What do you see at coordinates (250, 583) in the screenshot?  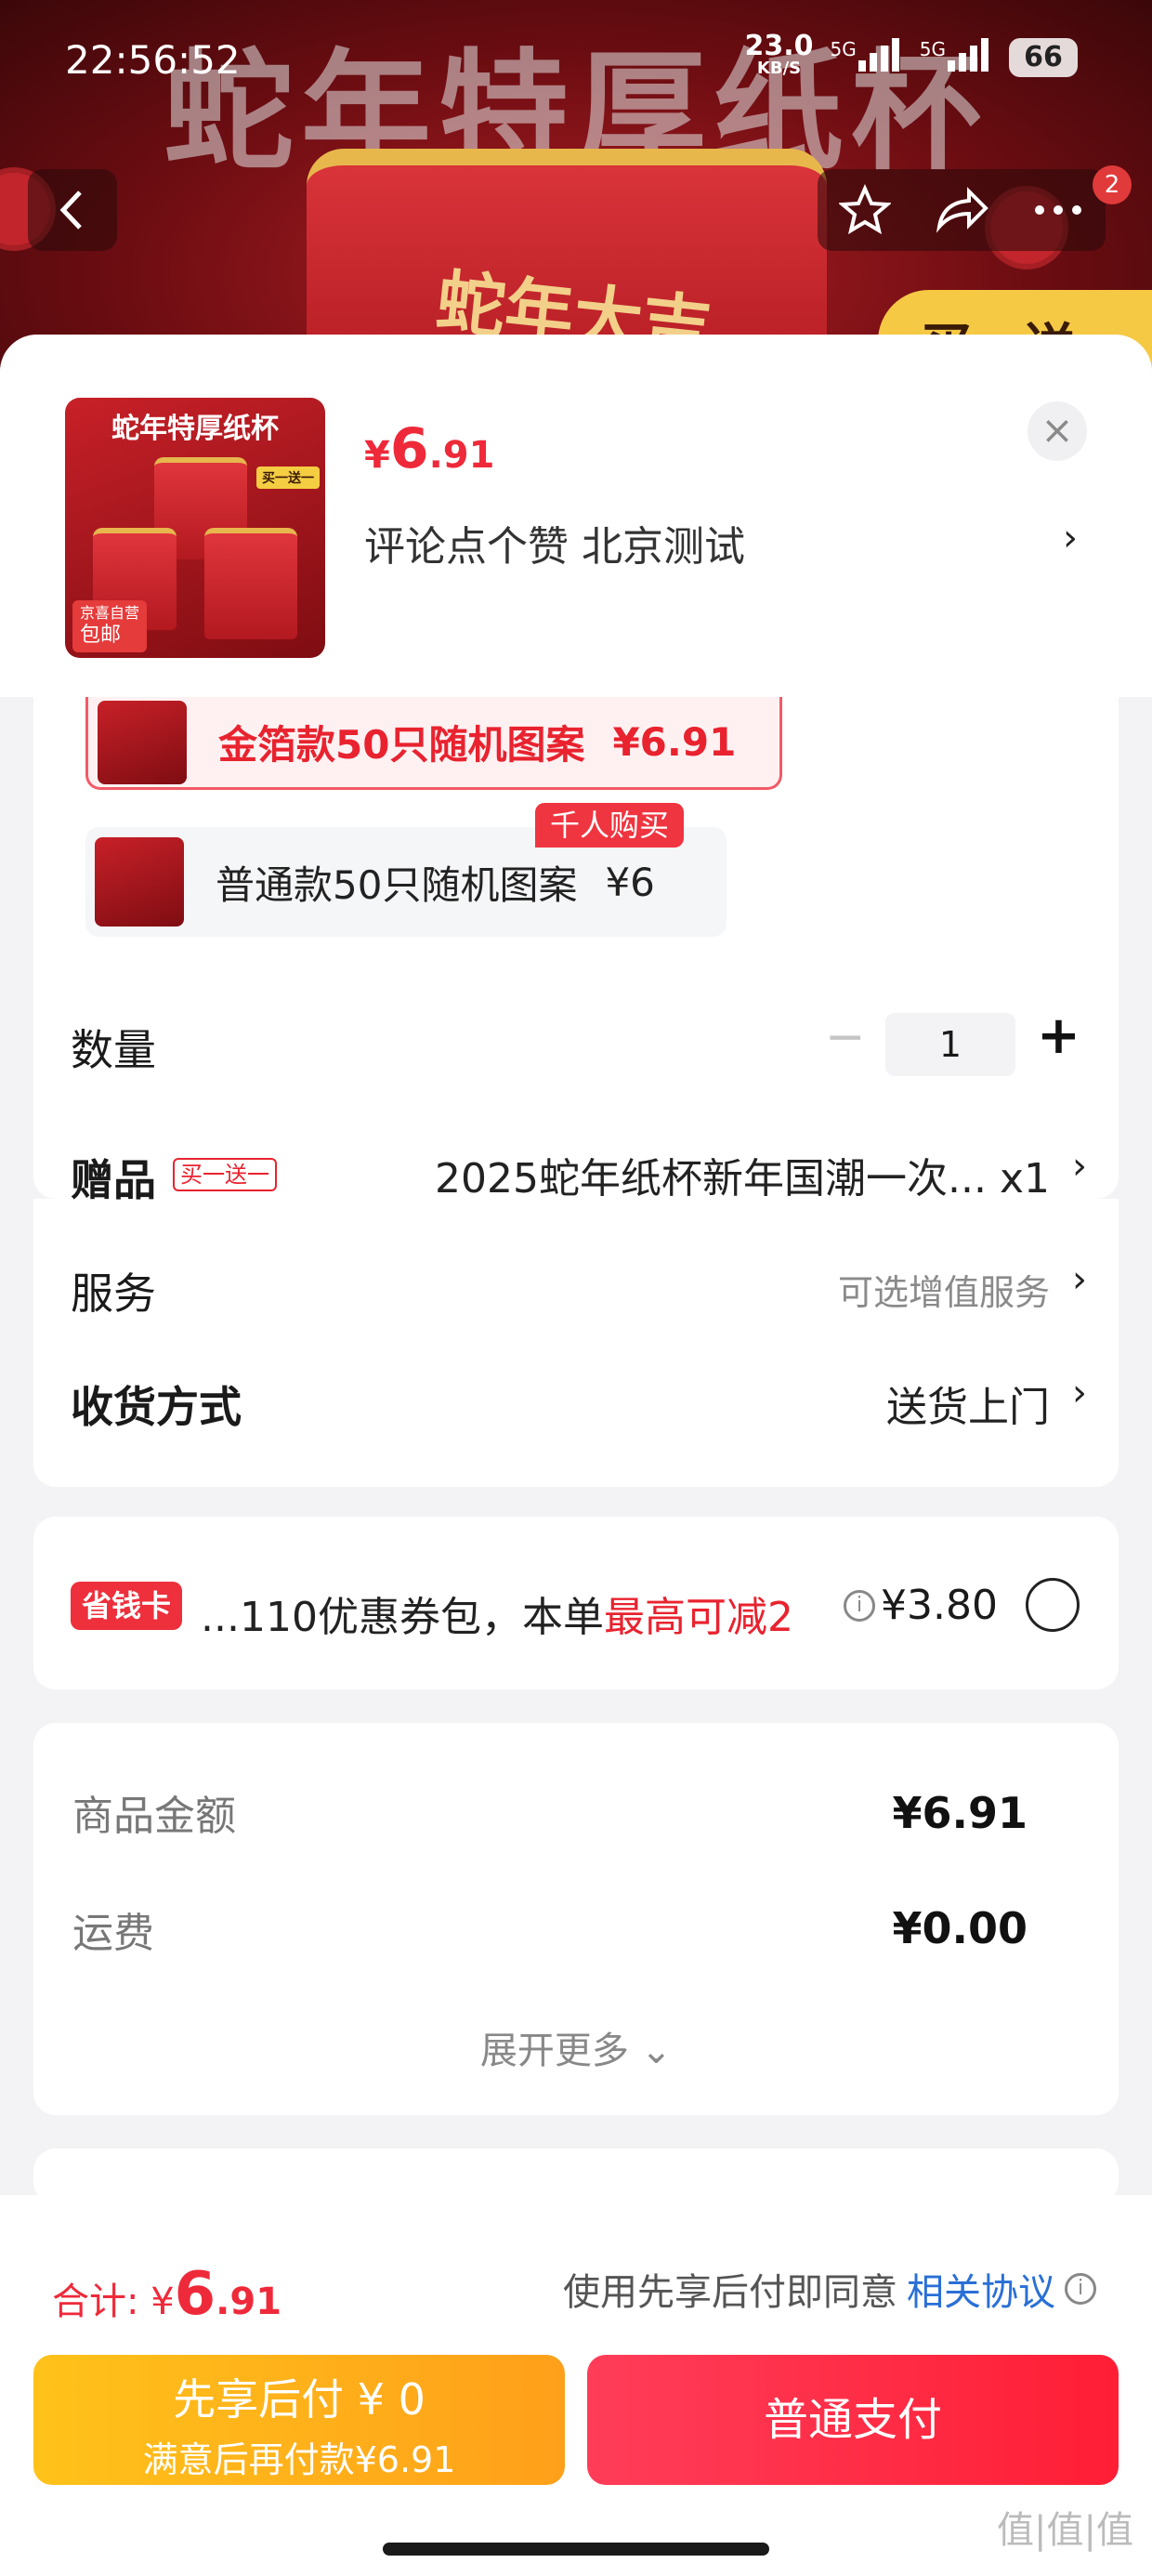 I see `thumb-cup` at bounding box center [250, 583].